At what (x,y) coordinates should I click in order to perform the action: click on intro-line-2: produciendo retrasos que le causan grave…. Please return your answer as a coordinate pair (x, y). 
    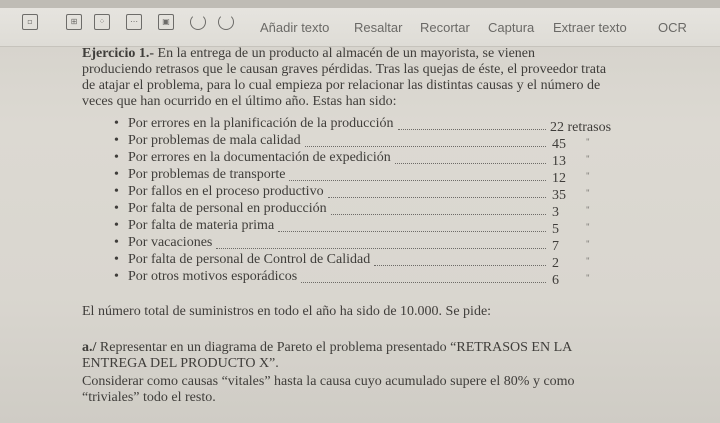
    Looking at the image, I should click on (344, 69).